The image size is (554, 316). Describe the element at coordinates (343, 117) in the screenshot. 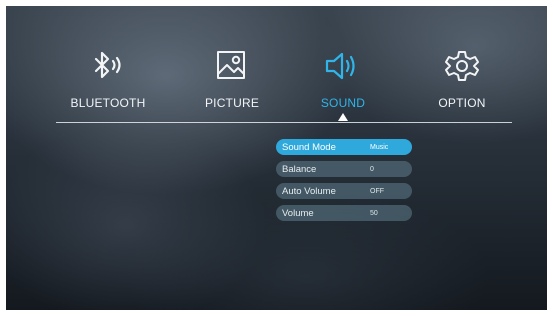

I see `active-tab-pointer` at that location.